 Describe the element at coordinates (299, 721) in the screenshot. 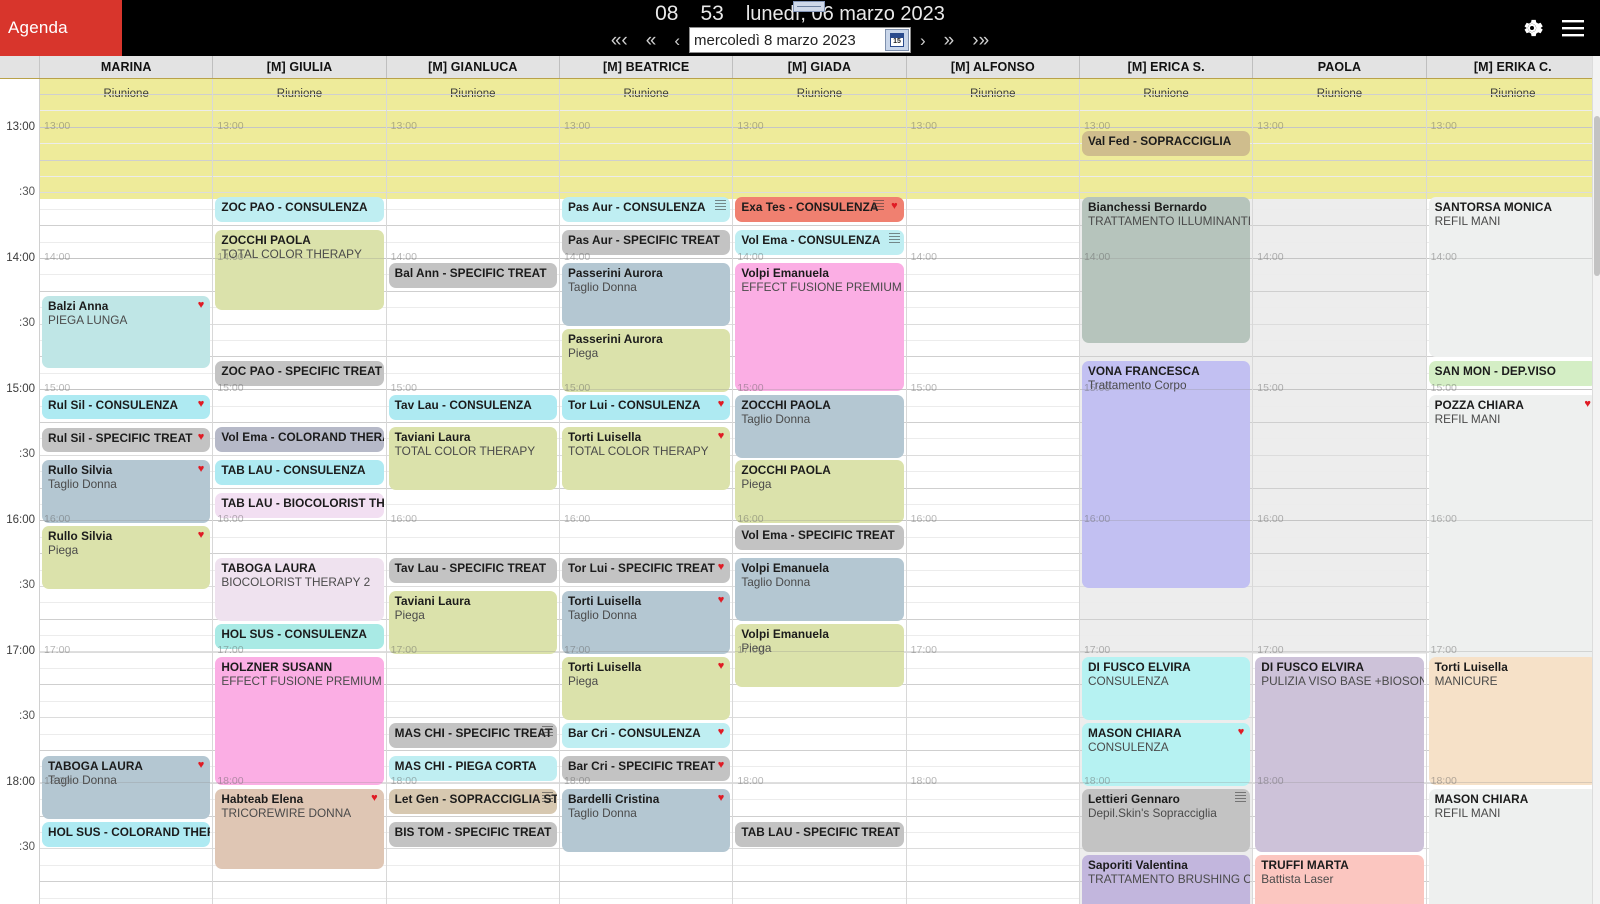

I see `appointment-block: HOLZNER SUSANN EFFECT FUSIONE PREMIUM` at that location.